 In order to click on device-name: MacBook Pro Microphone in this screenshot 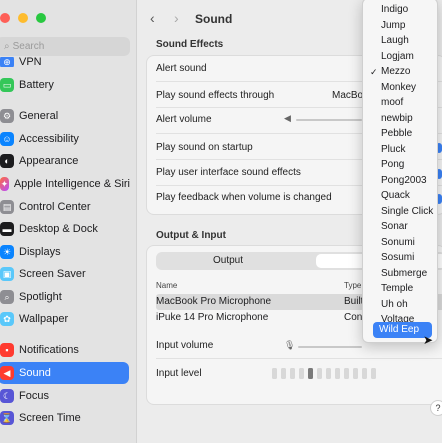, I will do `click(214, 301)`.